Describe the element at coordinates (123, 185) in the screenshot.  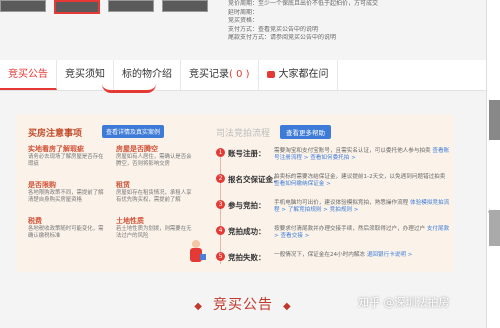
I see `tip-heading: 租赁` at that location.